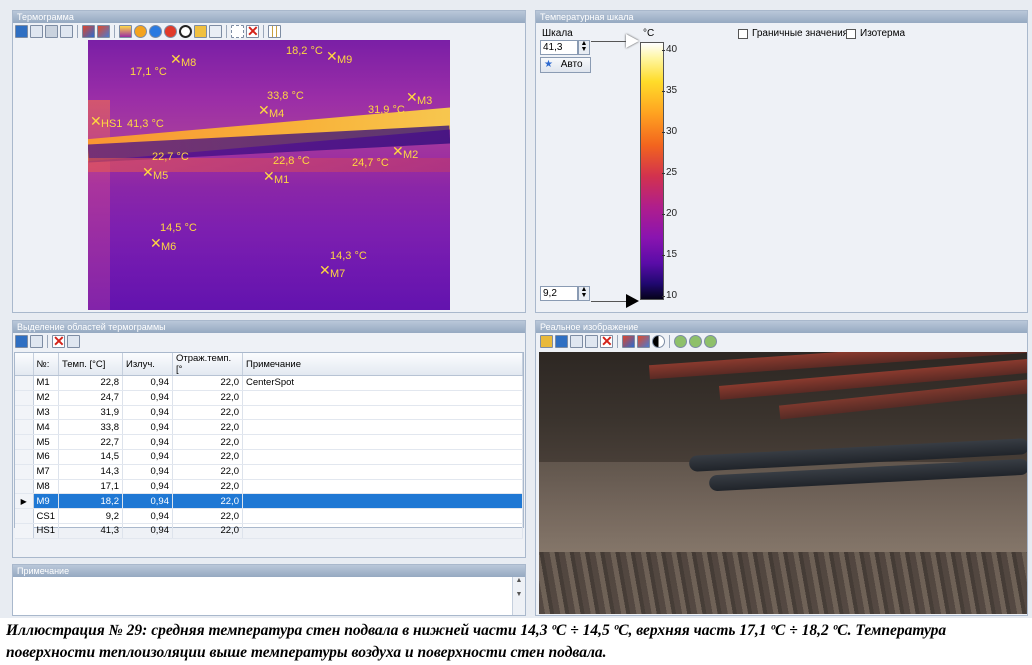 The height and width of the screenshot is (665, 1032). What do you see at coordinates (140, 31) in the screenshot?
I see `spot-tool-icon` at bounding box center [140, 31].